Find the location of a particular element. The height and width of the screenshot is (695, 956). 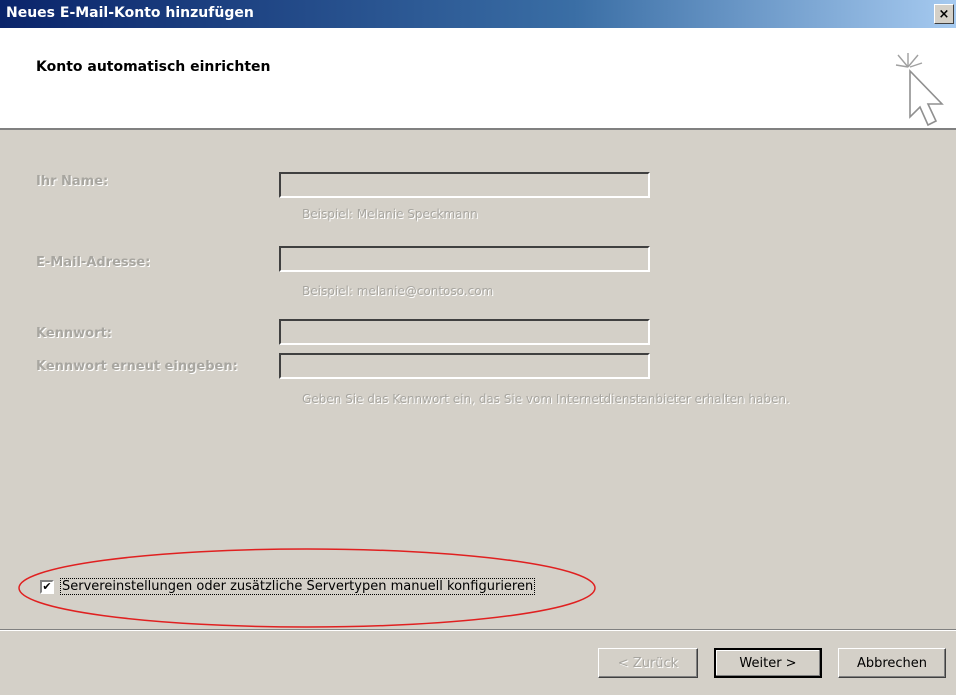

footer-divider is located at coordinates (478, 630).